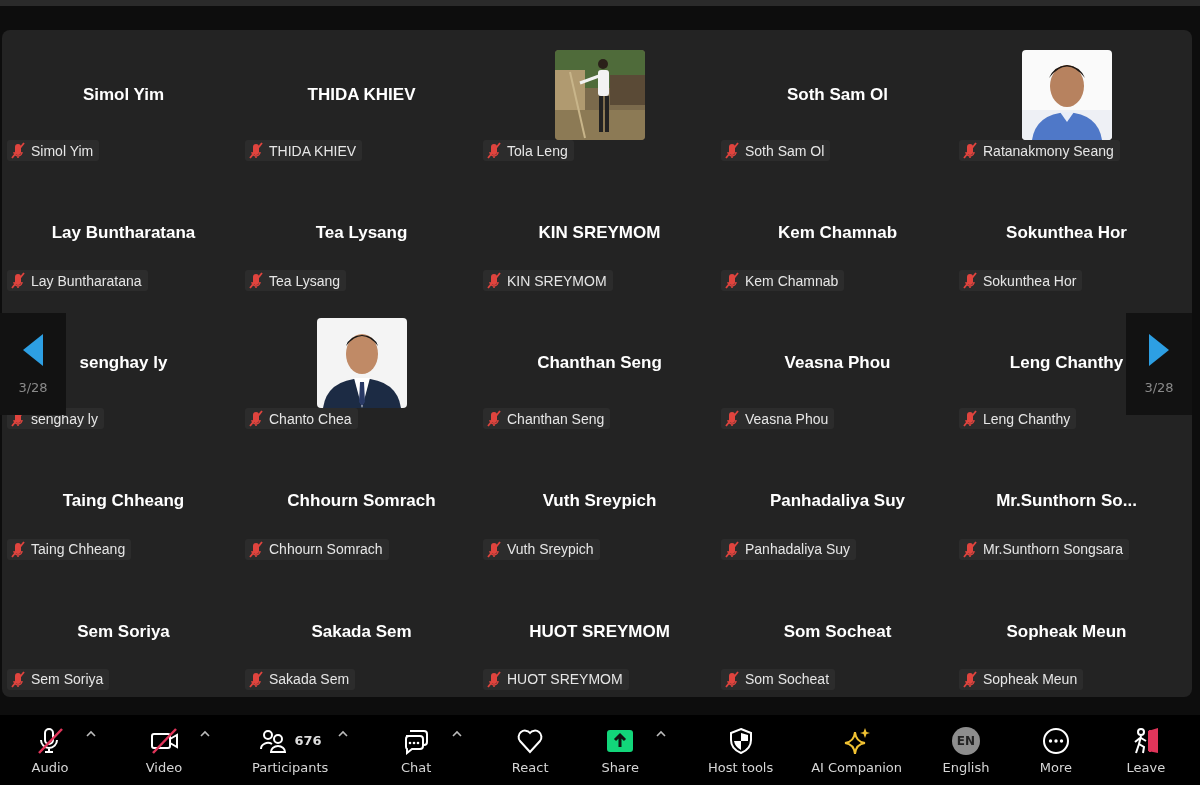 The width and height of the screenshot is (1200, 785). Describe the element at coordinates (1145, 750) in the screenshot. I see `leave-button: Leave` at that location.